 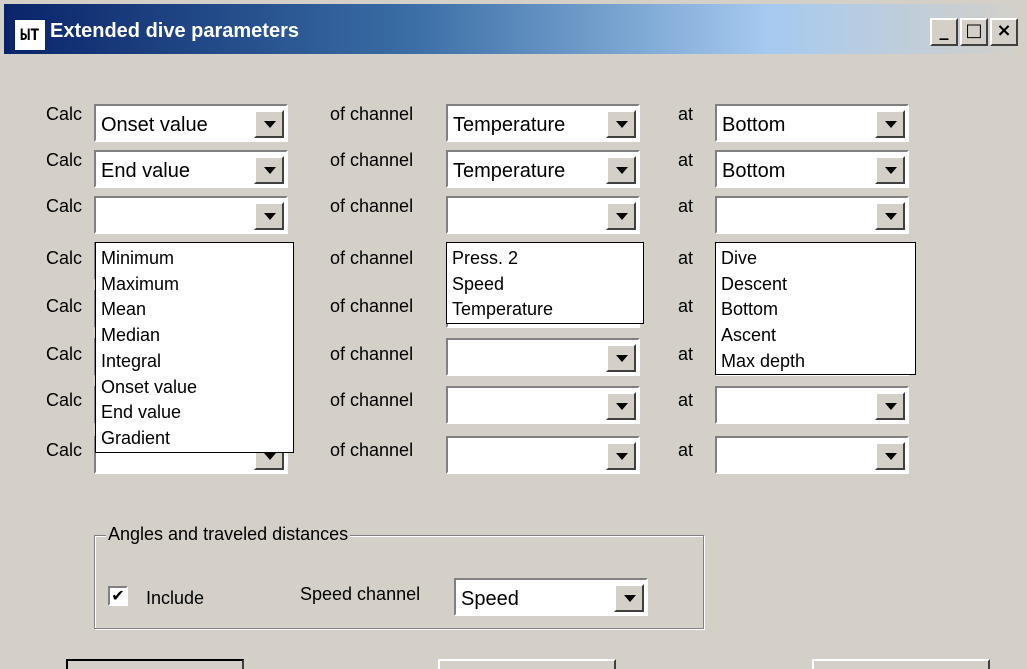 I want to click on at-option: Ascent, so click(x=815, y=336).